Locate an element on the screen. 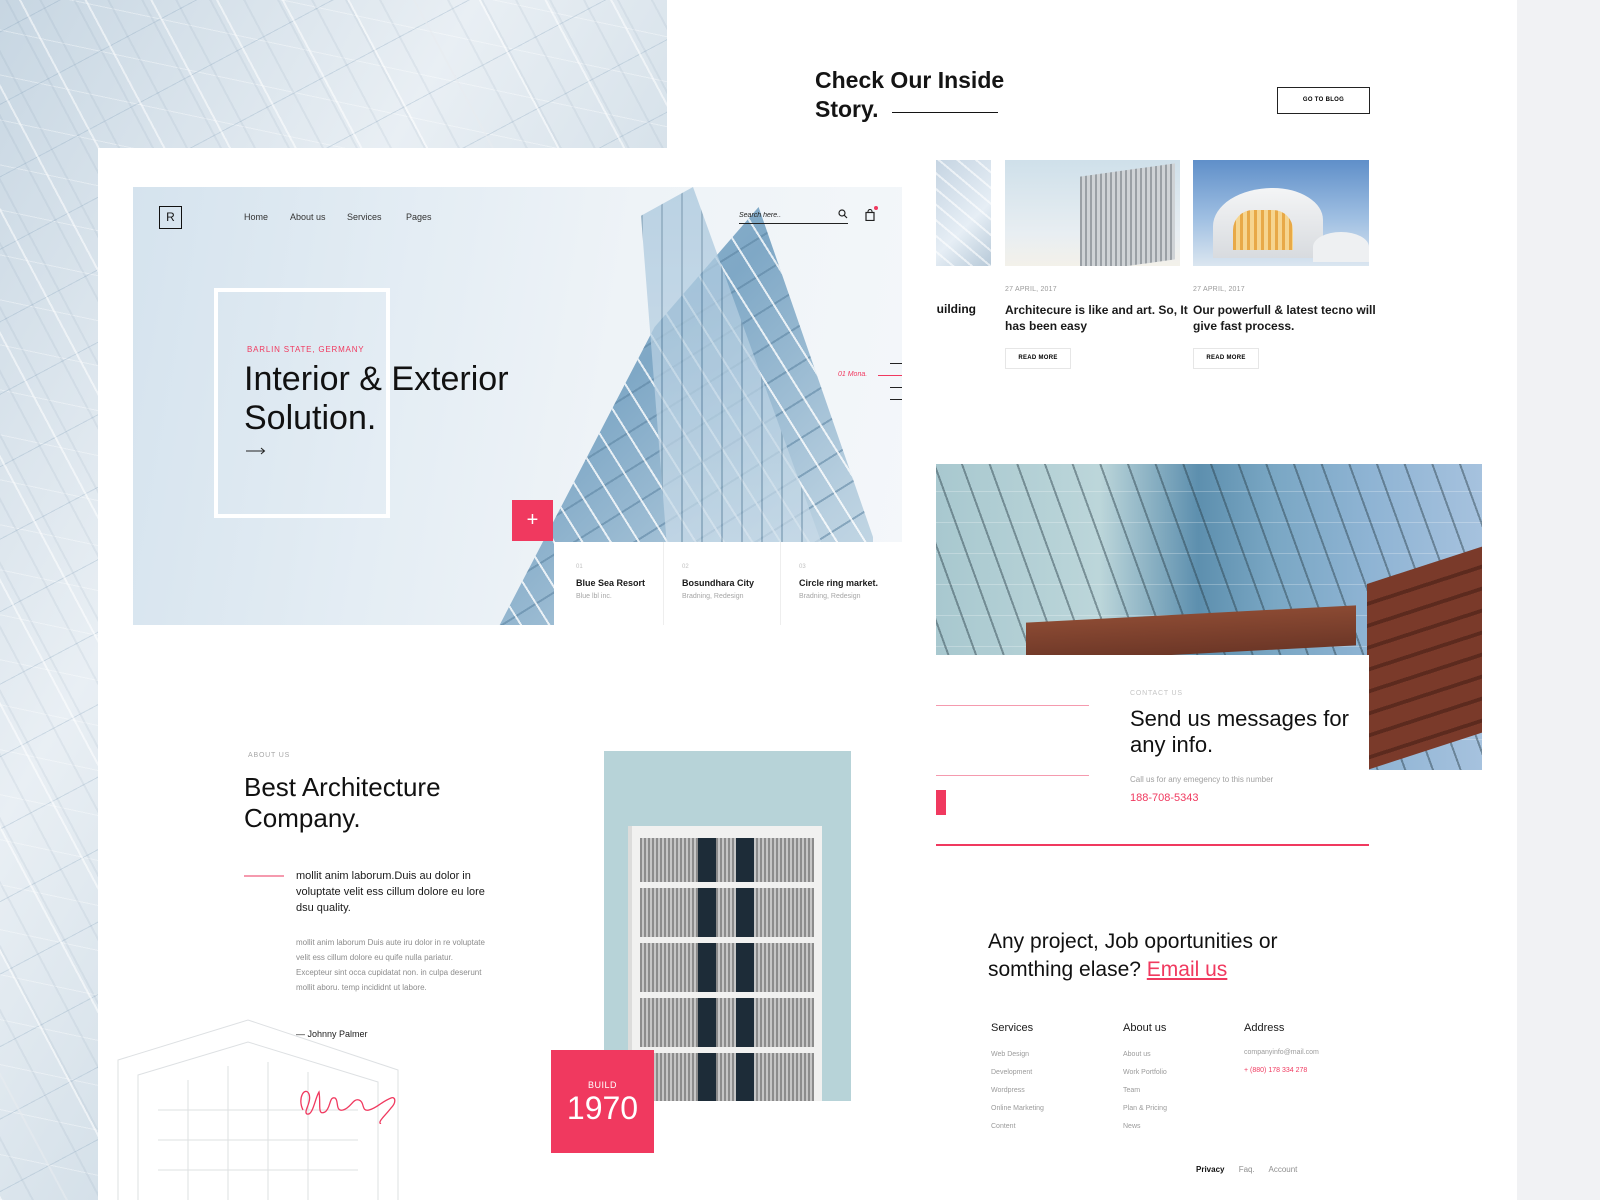 This screenshot has height=1200, width=1600. contact-submit-button is located at coordinates (941, 802).